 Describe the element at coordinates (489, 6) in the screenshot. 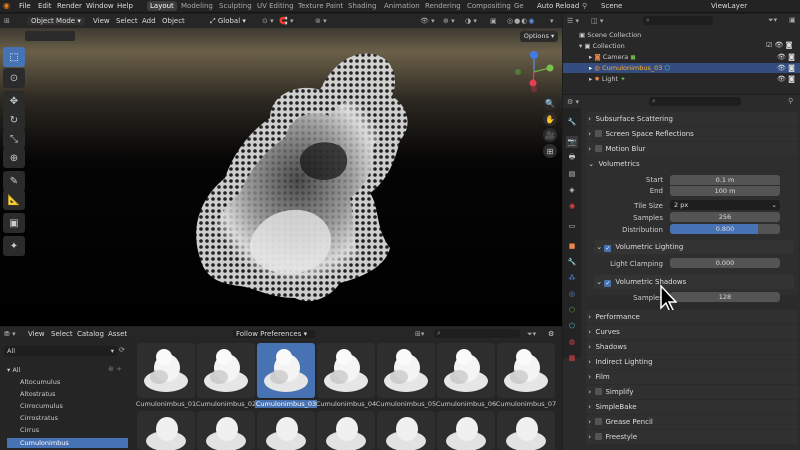

I see `tab-compositing: Compositing` at that location.